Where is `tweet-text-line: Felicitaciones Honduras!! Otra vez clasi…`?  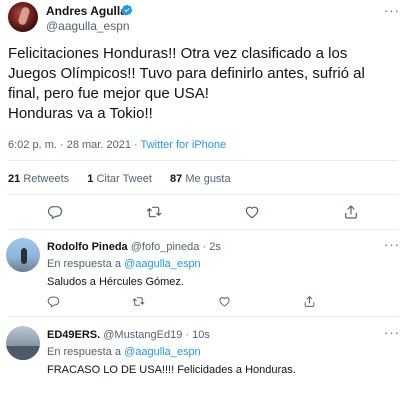 tweet-text-line: Felicitaciones Honduras!! Otra vez clasi… is located at coordinates (178, 53).